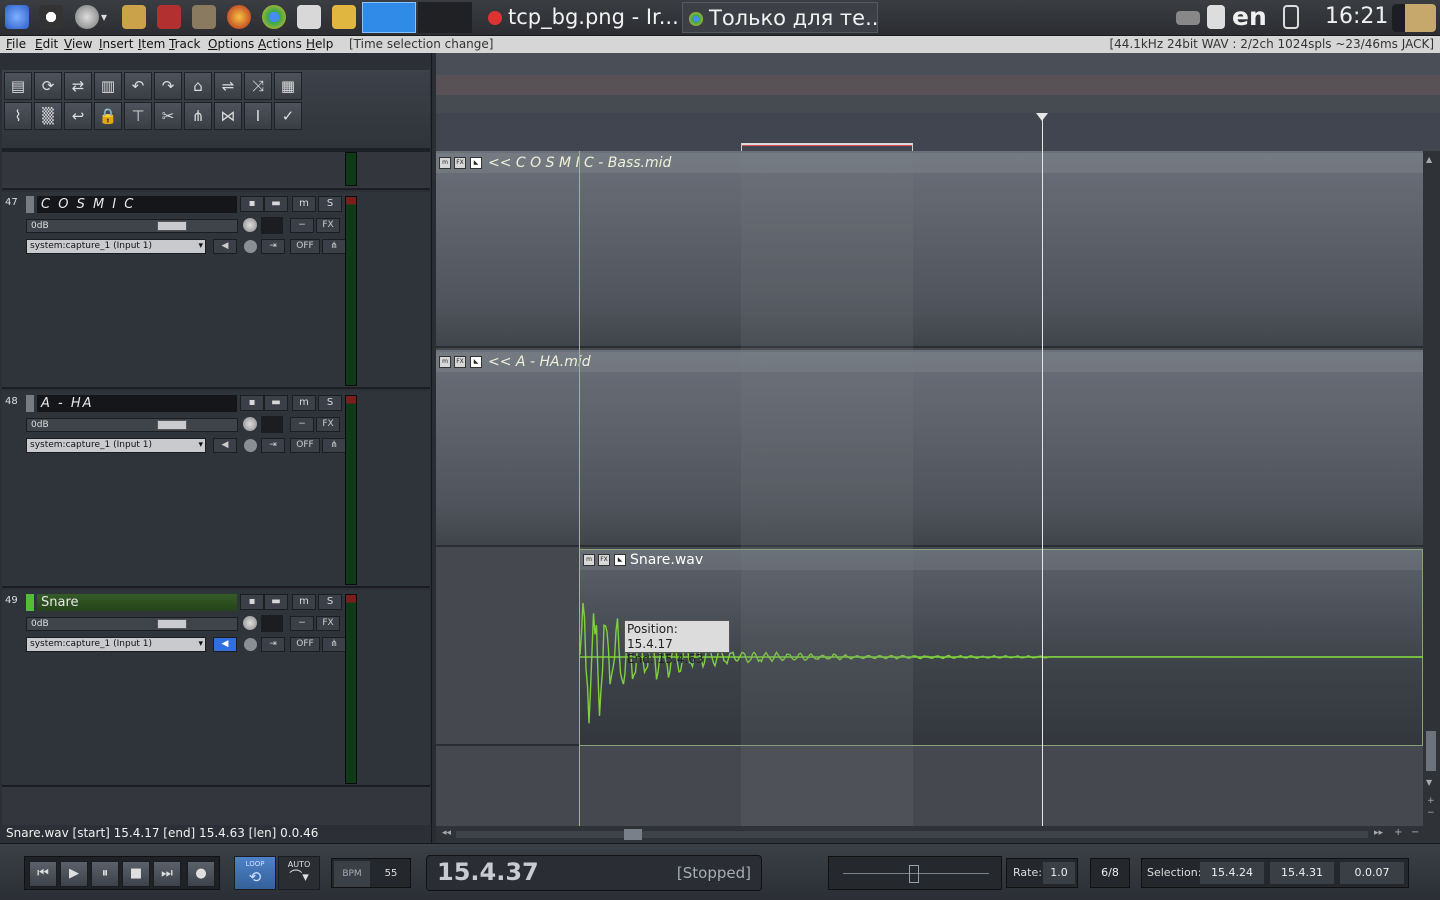 The image size is (1440, 900). I want to click on dropdown-icon: ▾, so click(108, 17).